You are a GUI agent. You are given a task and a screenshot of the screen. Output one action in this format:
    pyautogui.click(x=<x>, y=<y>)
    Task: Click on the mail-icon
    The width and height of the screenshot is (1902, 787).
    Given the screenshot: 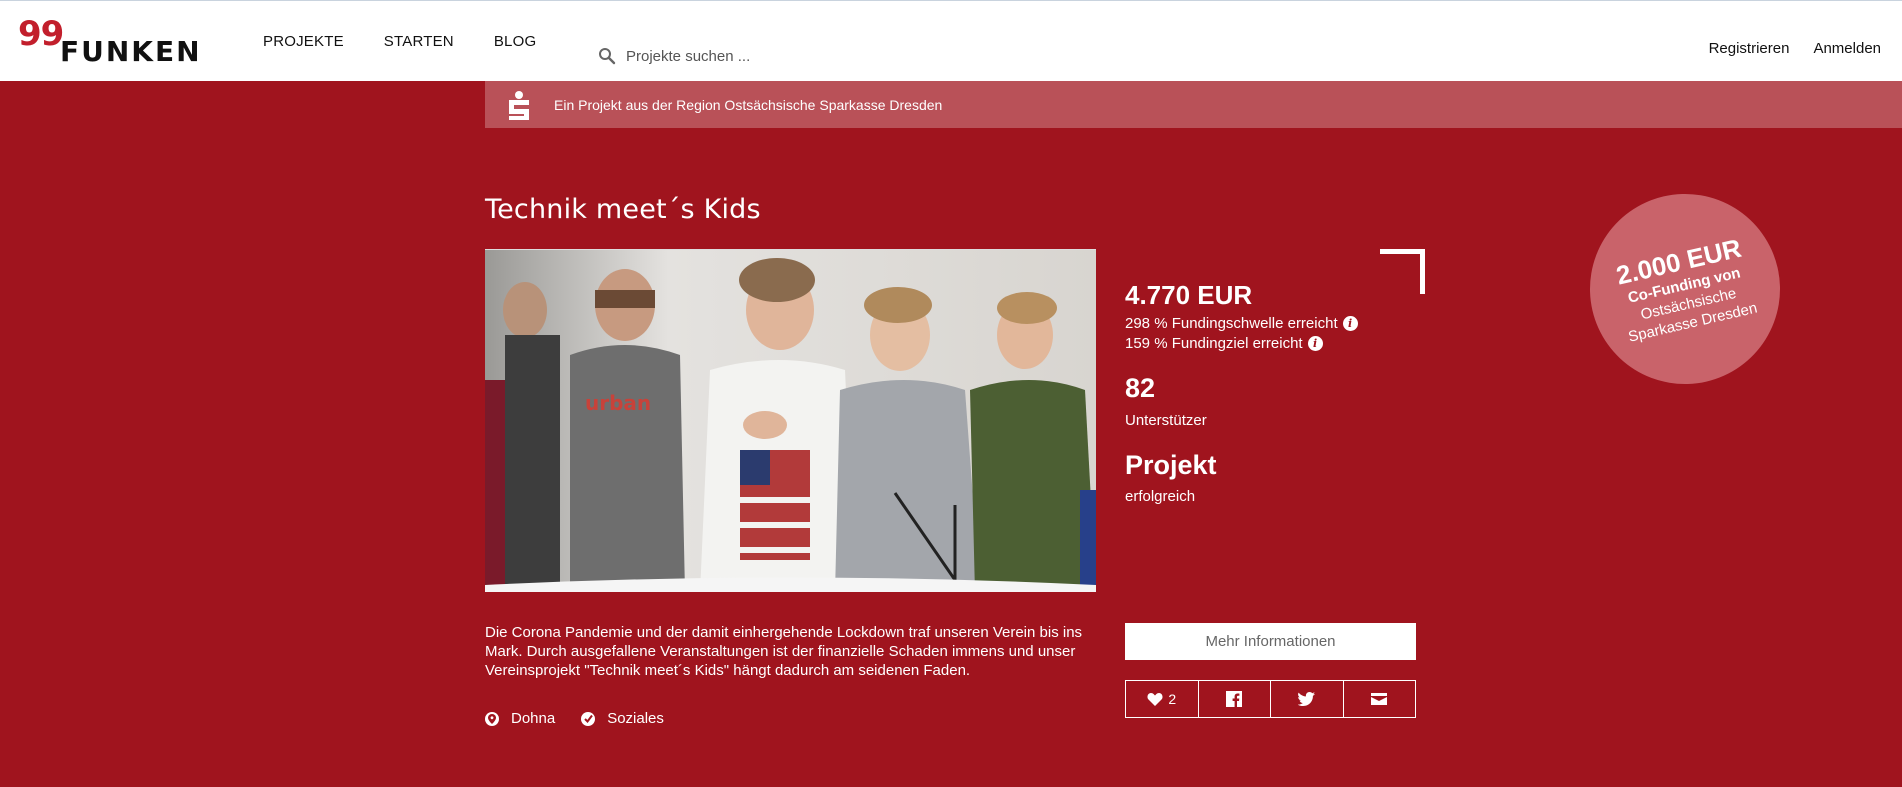 What is the action you would take?
    pyautogui.click(x=1379, y=699)
    